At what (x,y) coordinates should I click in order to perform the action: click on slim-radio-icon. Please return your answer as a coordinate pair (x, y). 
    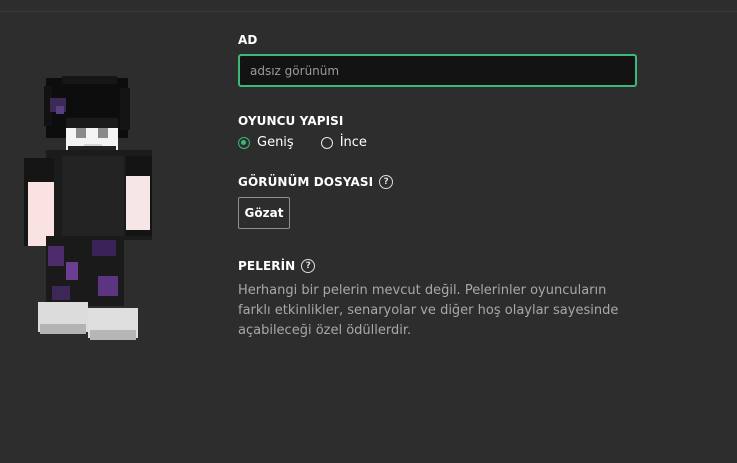
    Looking at the image, I should click on (326, 142).